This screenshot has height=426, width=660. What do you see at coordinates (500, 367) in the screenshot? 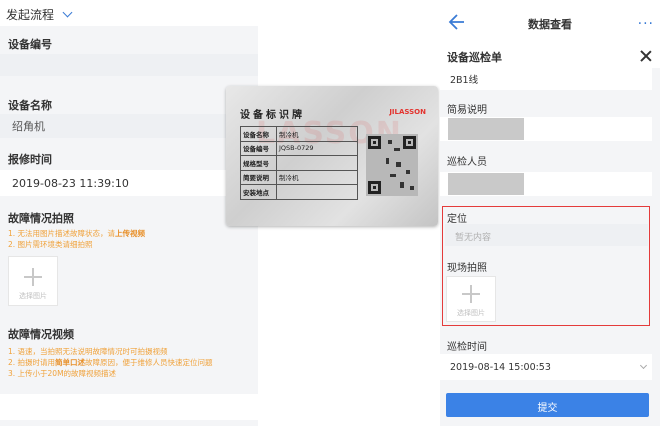
I see `inspect-time-value: 2019-08-14 15:00:53` at bounding box center [500, 367].